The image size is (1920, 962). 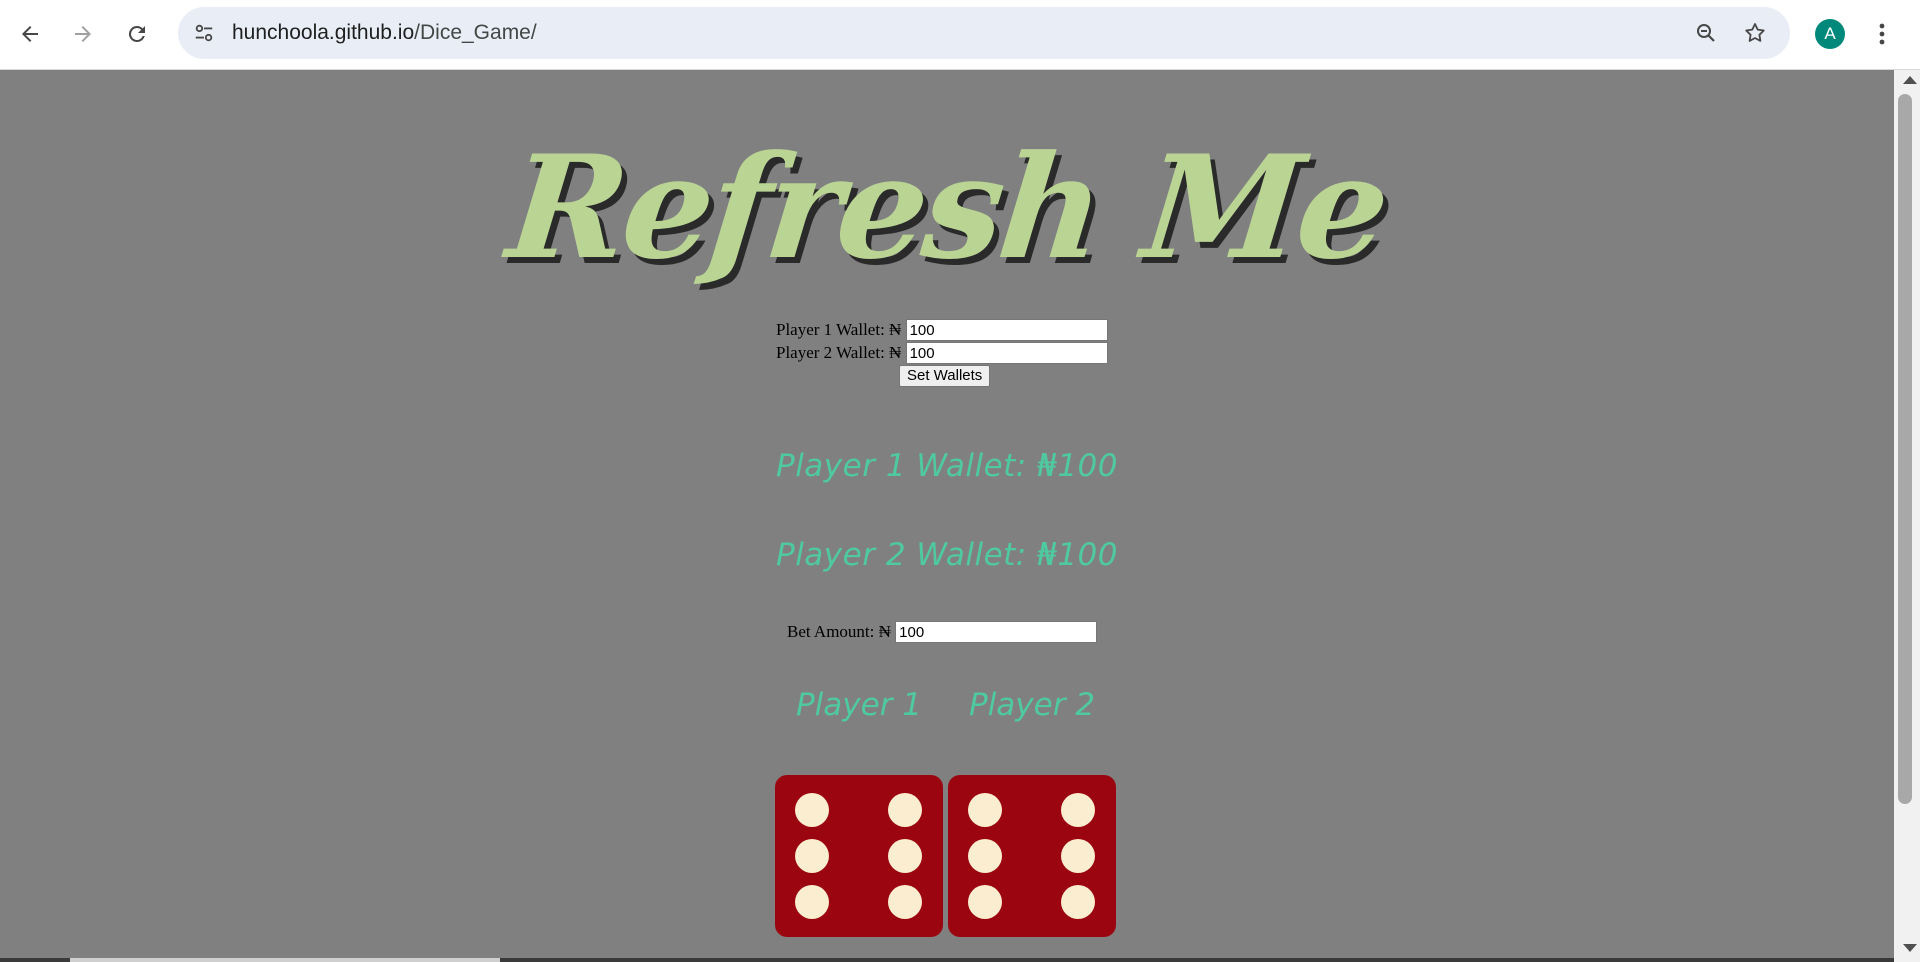 I want to click on reload-icon, so click(x=136, y=33).